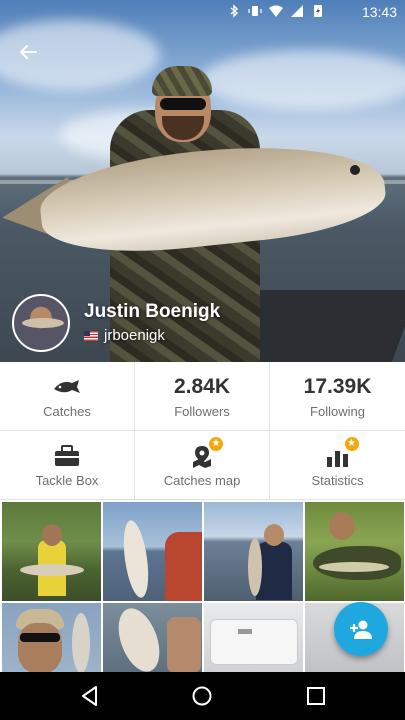  Describe the element at coordinates (183, 104) in the screenshot. I see `angler-glasses` at that location.